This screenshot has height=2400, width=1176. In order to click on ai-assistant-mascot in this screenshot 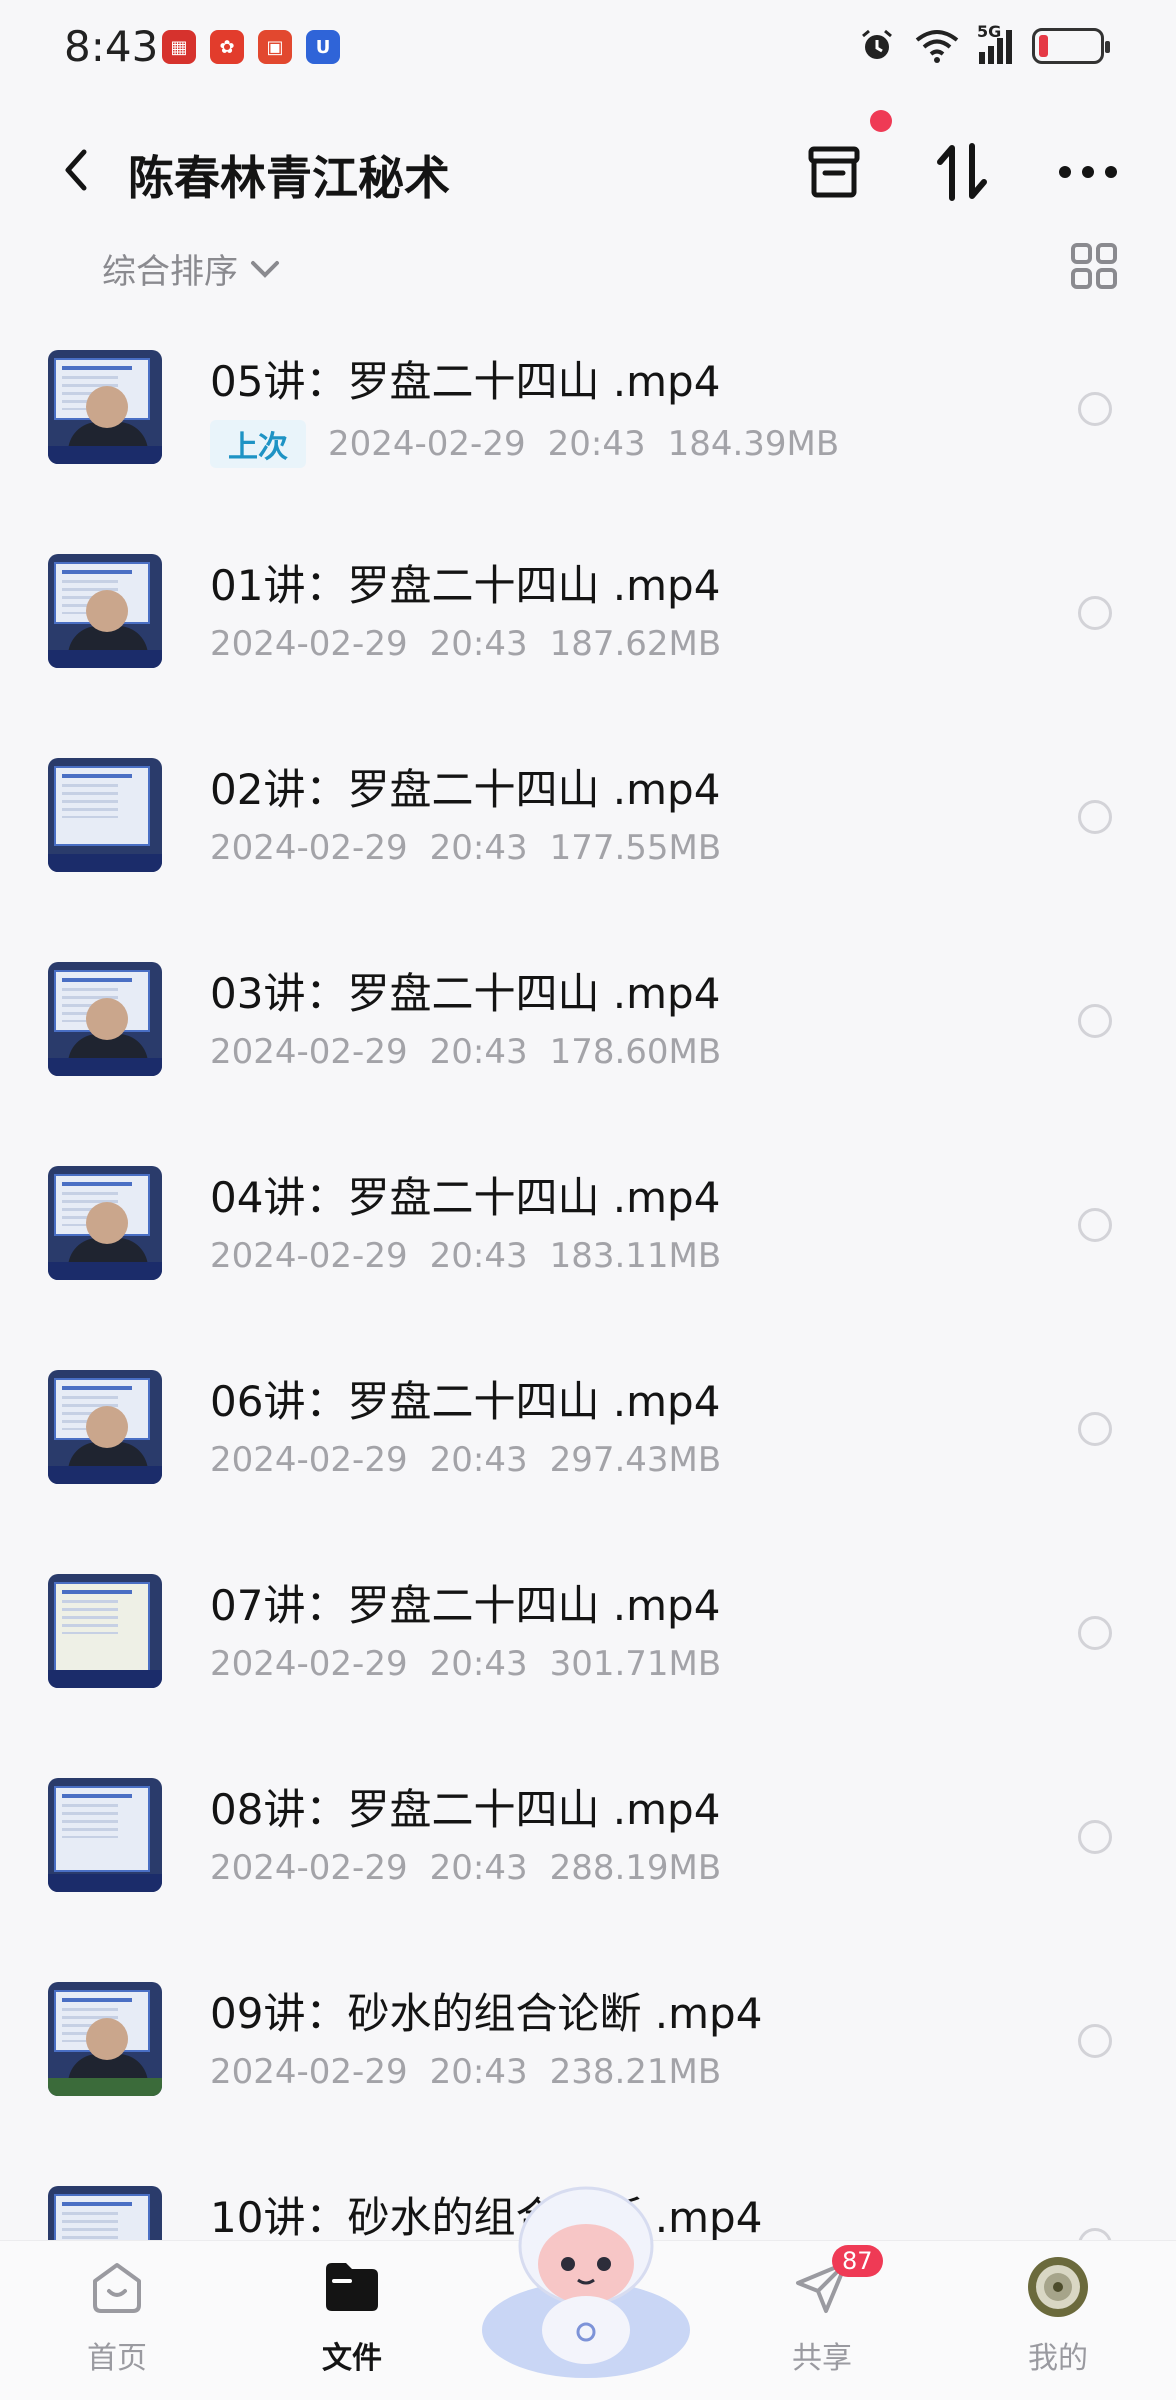, I will do `click(586, 2280)`.